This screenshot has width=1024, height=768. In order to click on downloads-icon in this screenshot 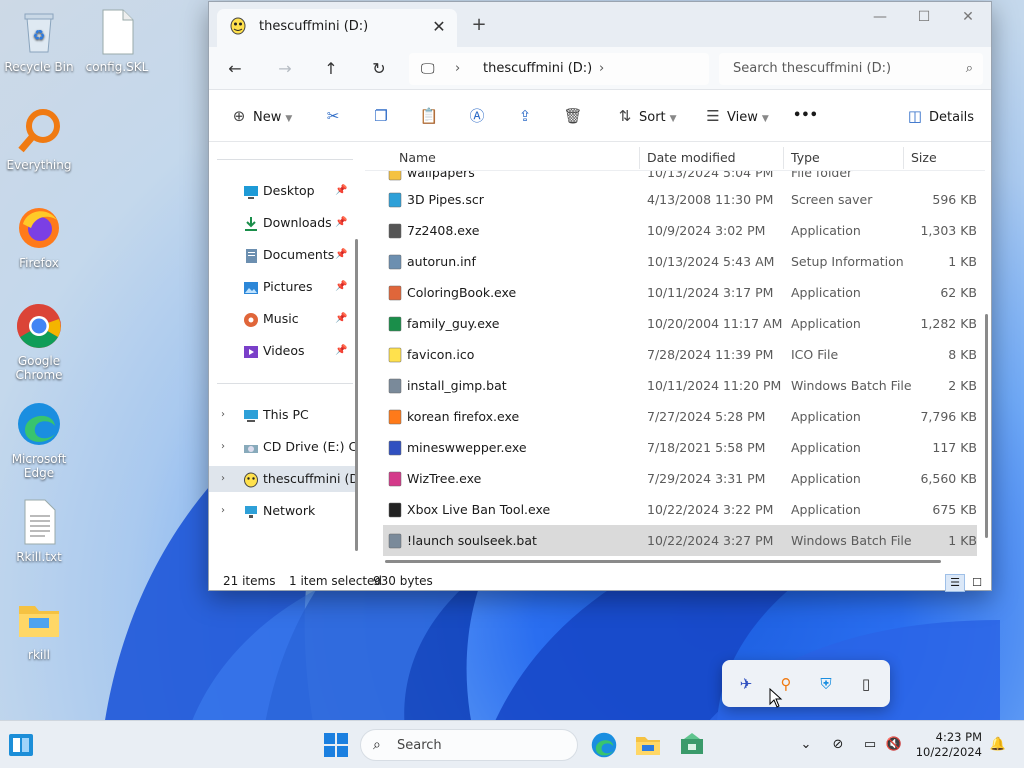, I will do `click(251, 223)`.